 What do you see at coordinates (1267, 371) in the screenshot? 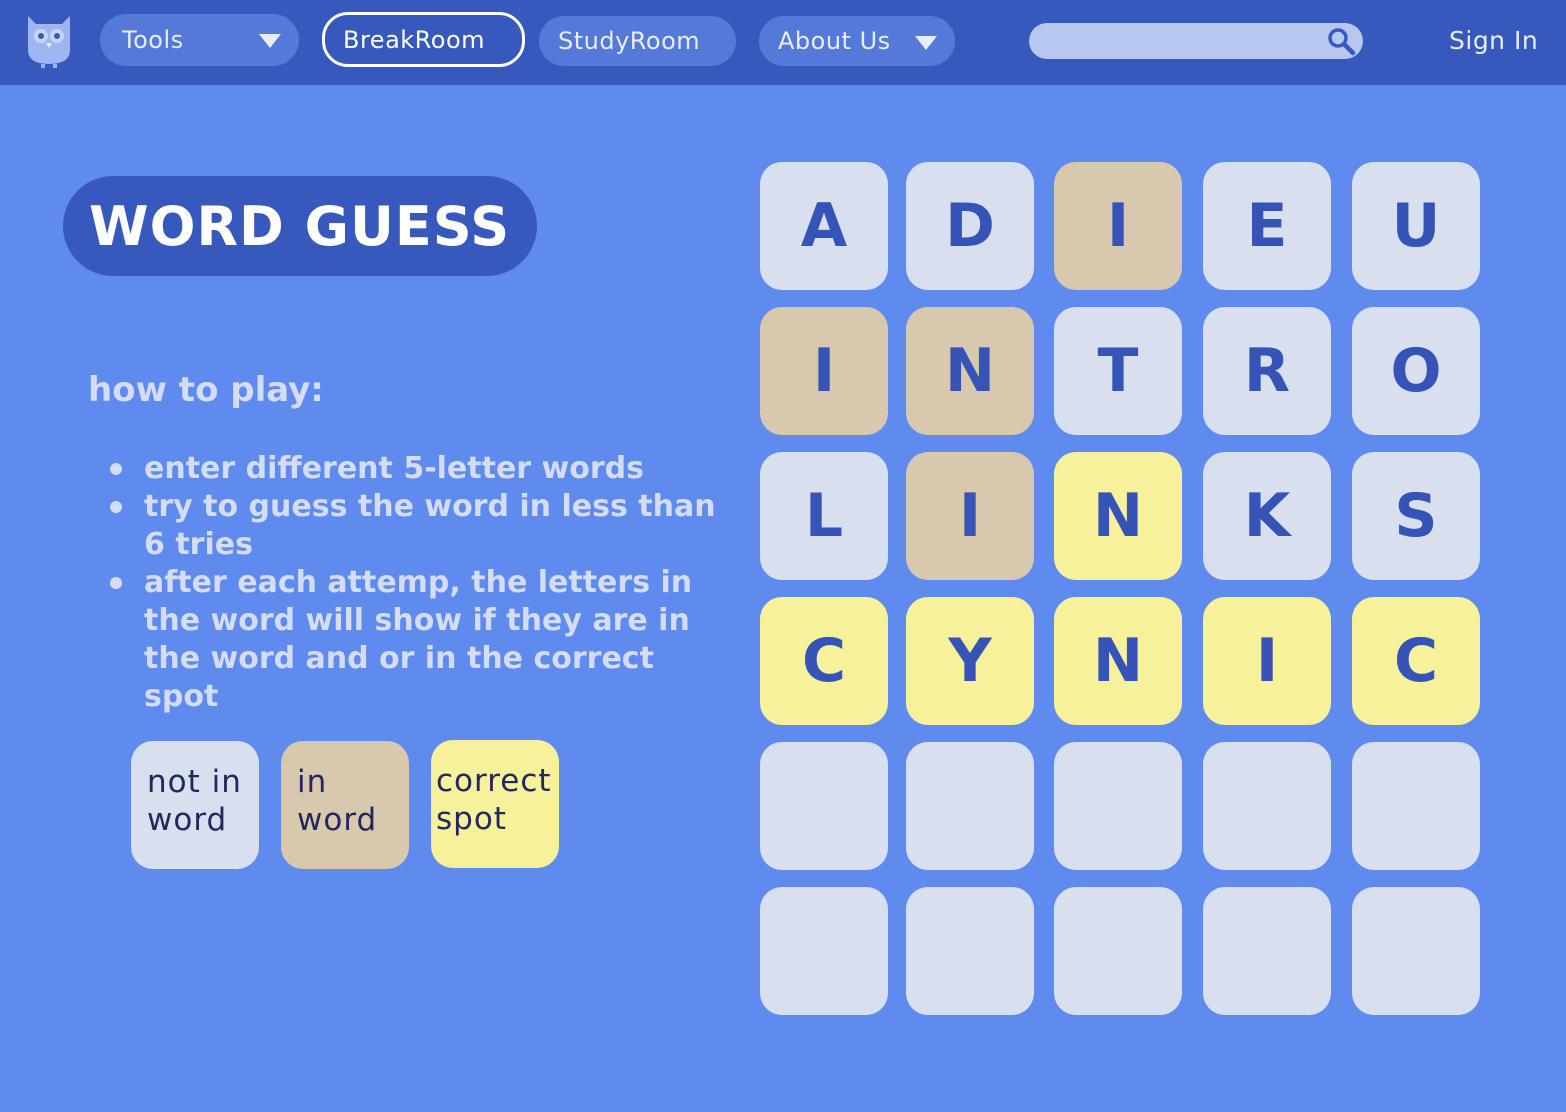
I see `letter-tile-absent: R` at bounding box center [1267, 371].